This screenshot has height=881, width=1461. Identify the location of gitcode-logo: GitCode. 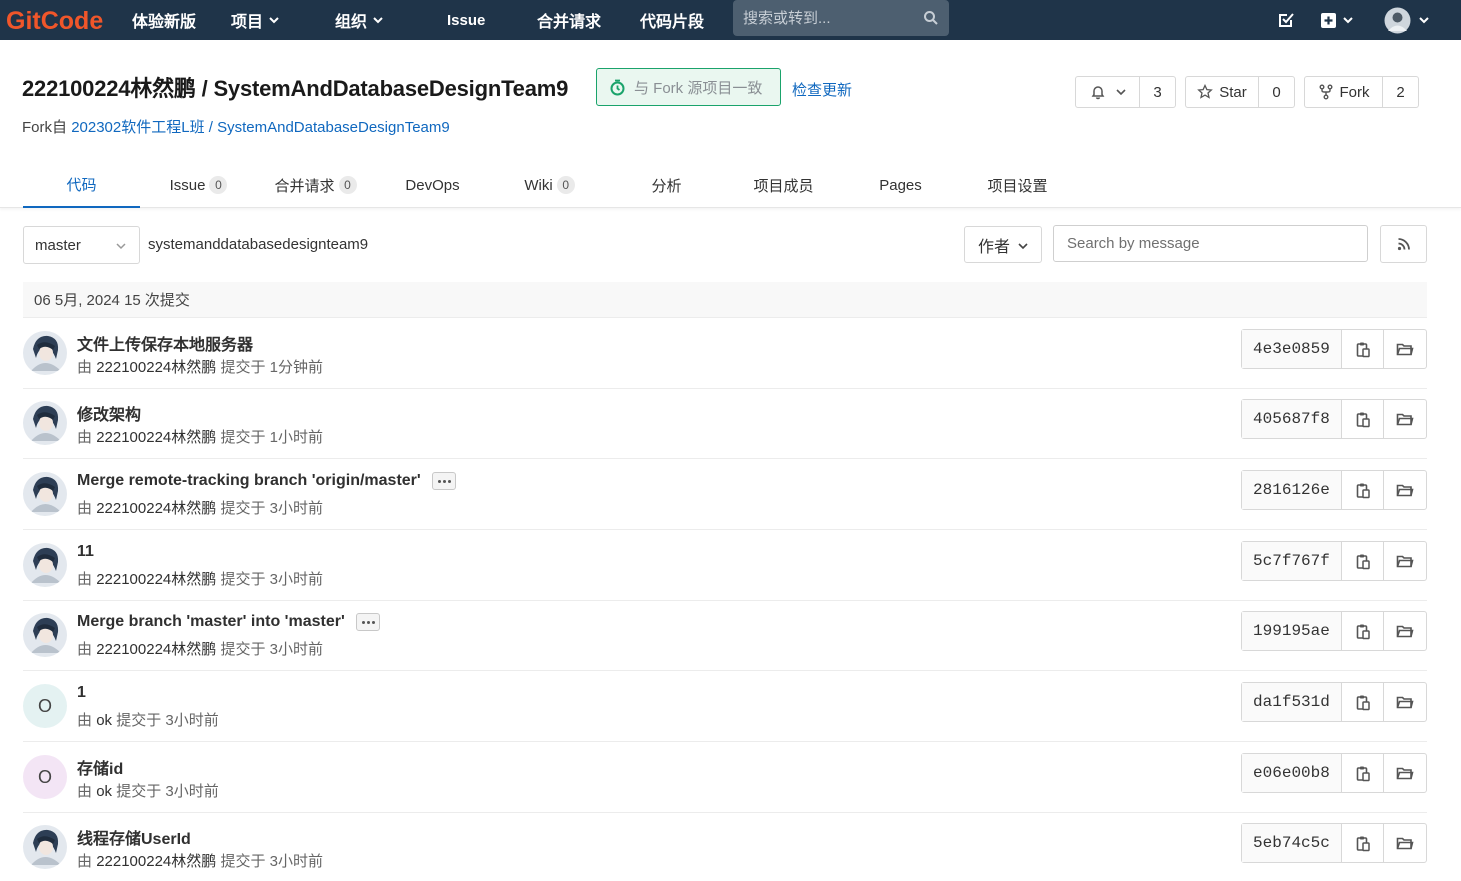
(55, 20).